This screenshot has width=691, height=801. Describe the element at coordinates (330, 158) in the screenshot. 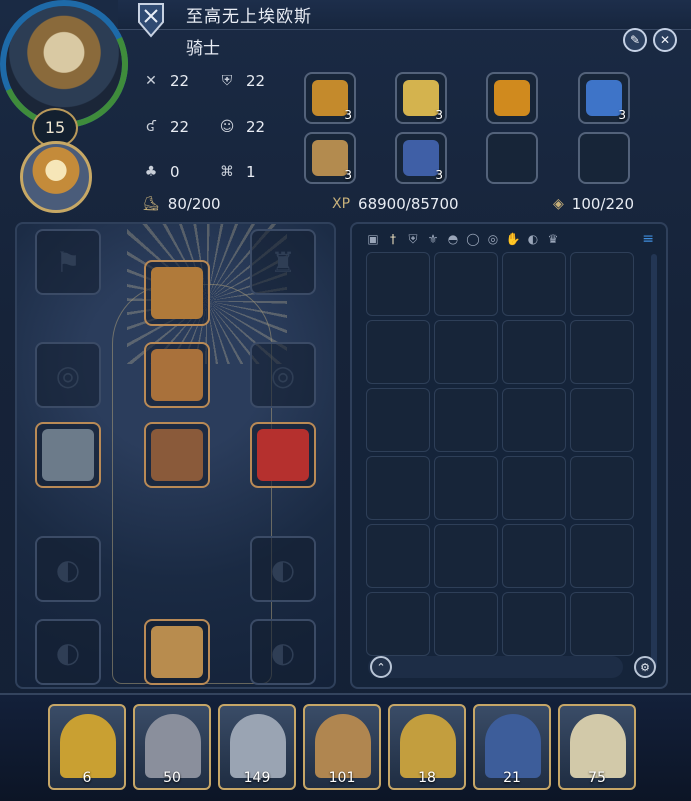

I see `buff-scroll: 3` at that location.